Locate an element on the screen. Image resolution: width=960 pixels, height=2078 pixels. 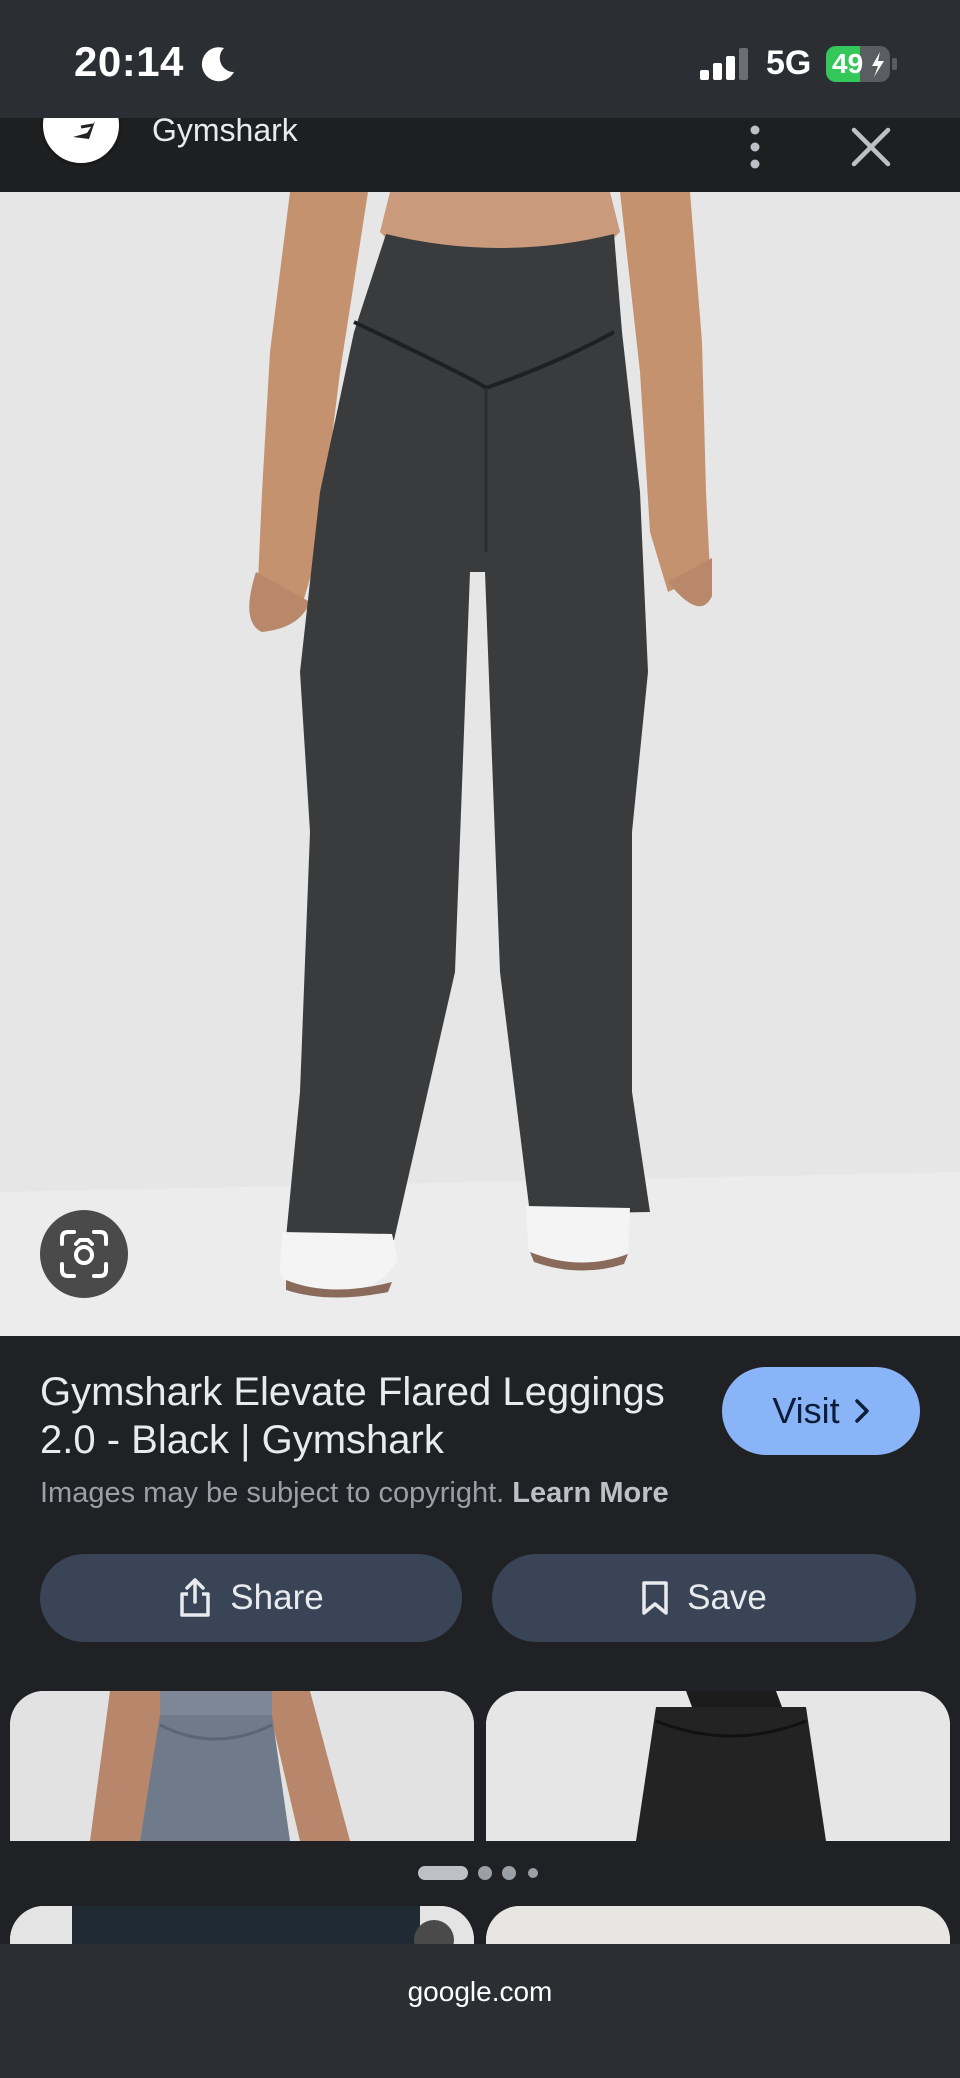
status-time: 20:14 is located at coordinates (129, 61).